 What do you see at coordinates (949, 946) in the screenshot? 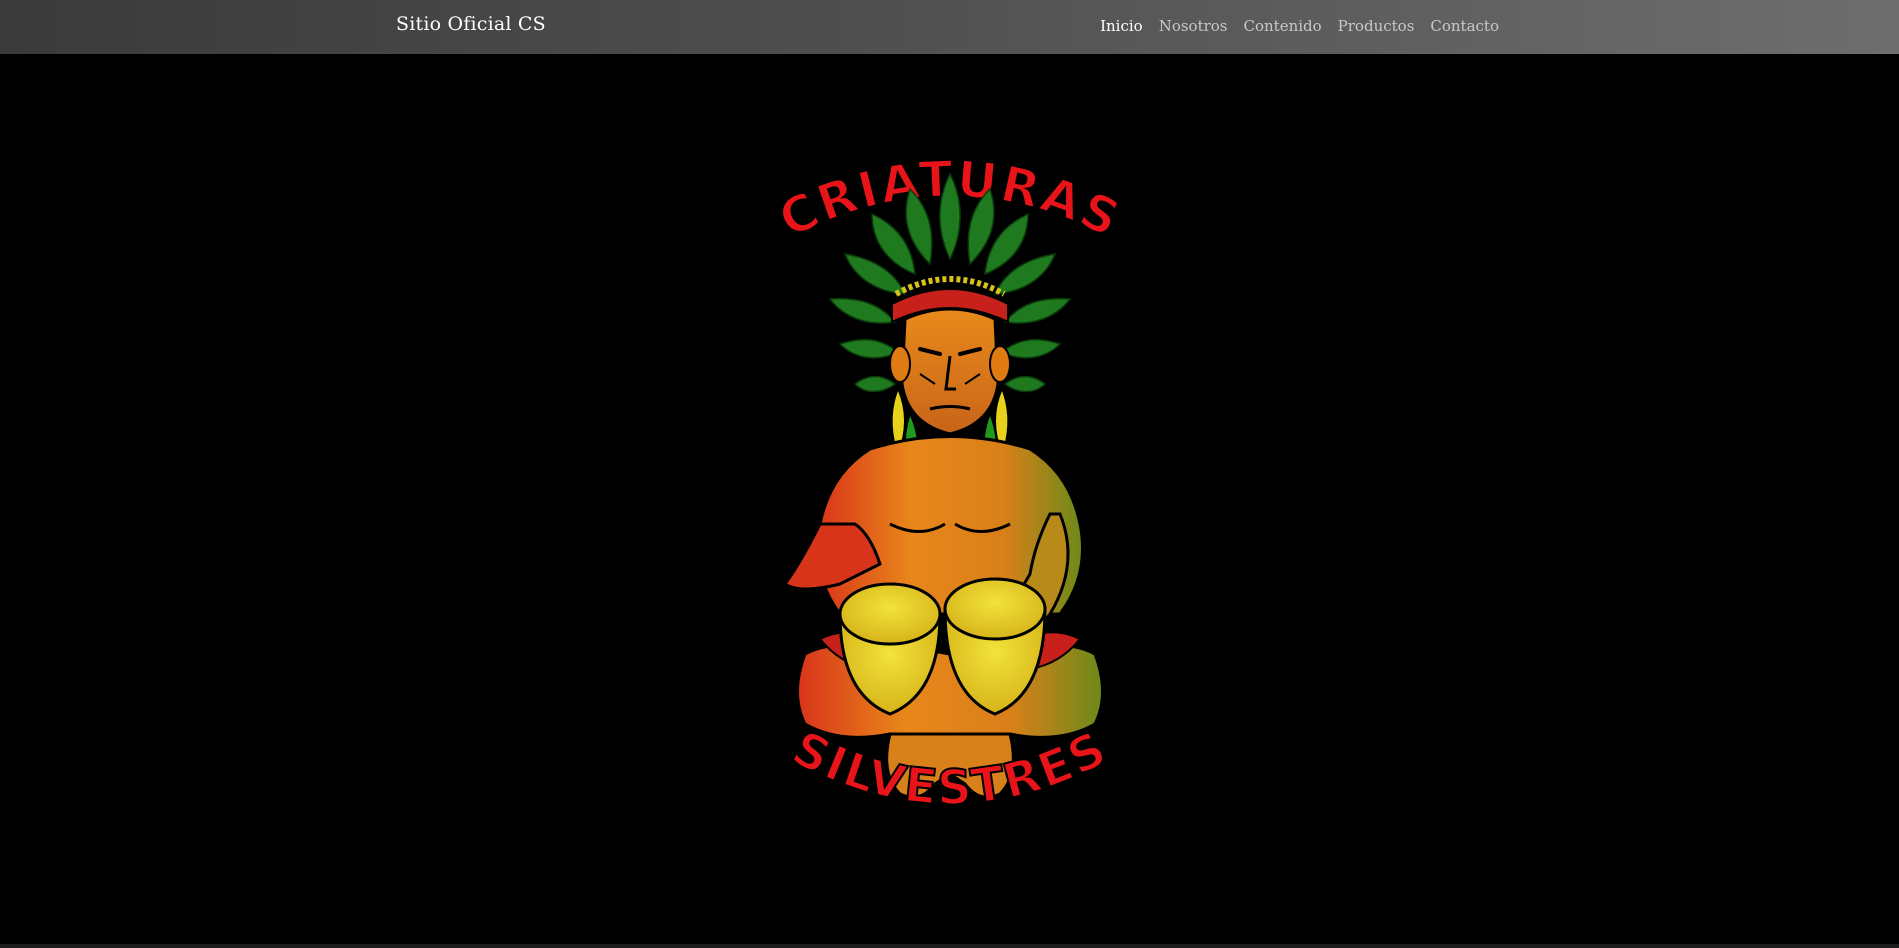
I see `page-bottom-border` at bounding box center [949, 946].